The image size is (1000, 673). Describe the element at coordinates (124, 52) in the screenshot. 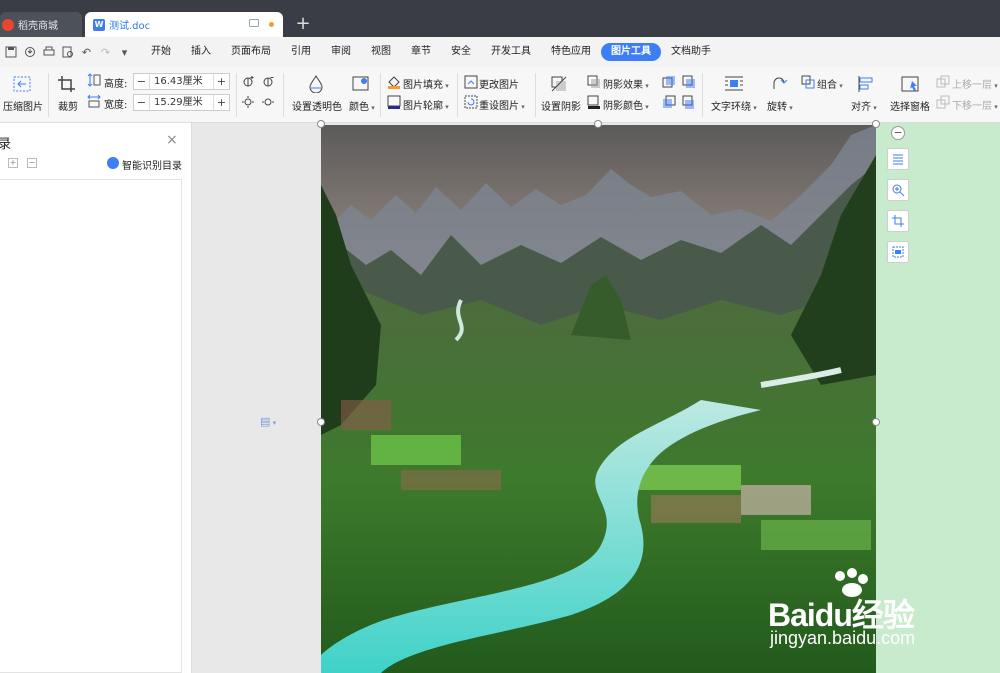

I see `customize-quick-access-icon: ▾` at that location.